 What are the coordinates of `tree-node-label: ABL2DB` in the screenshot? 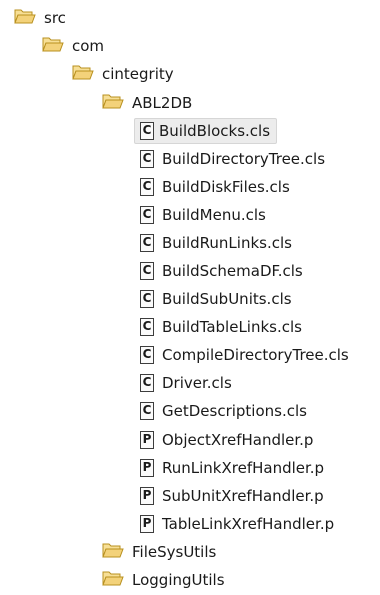 It's located at (162, 103).